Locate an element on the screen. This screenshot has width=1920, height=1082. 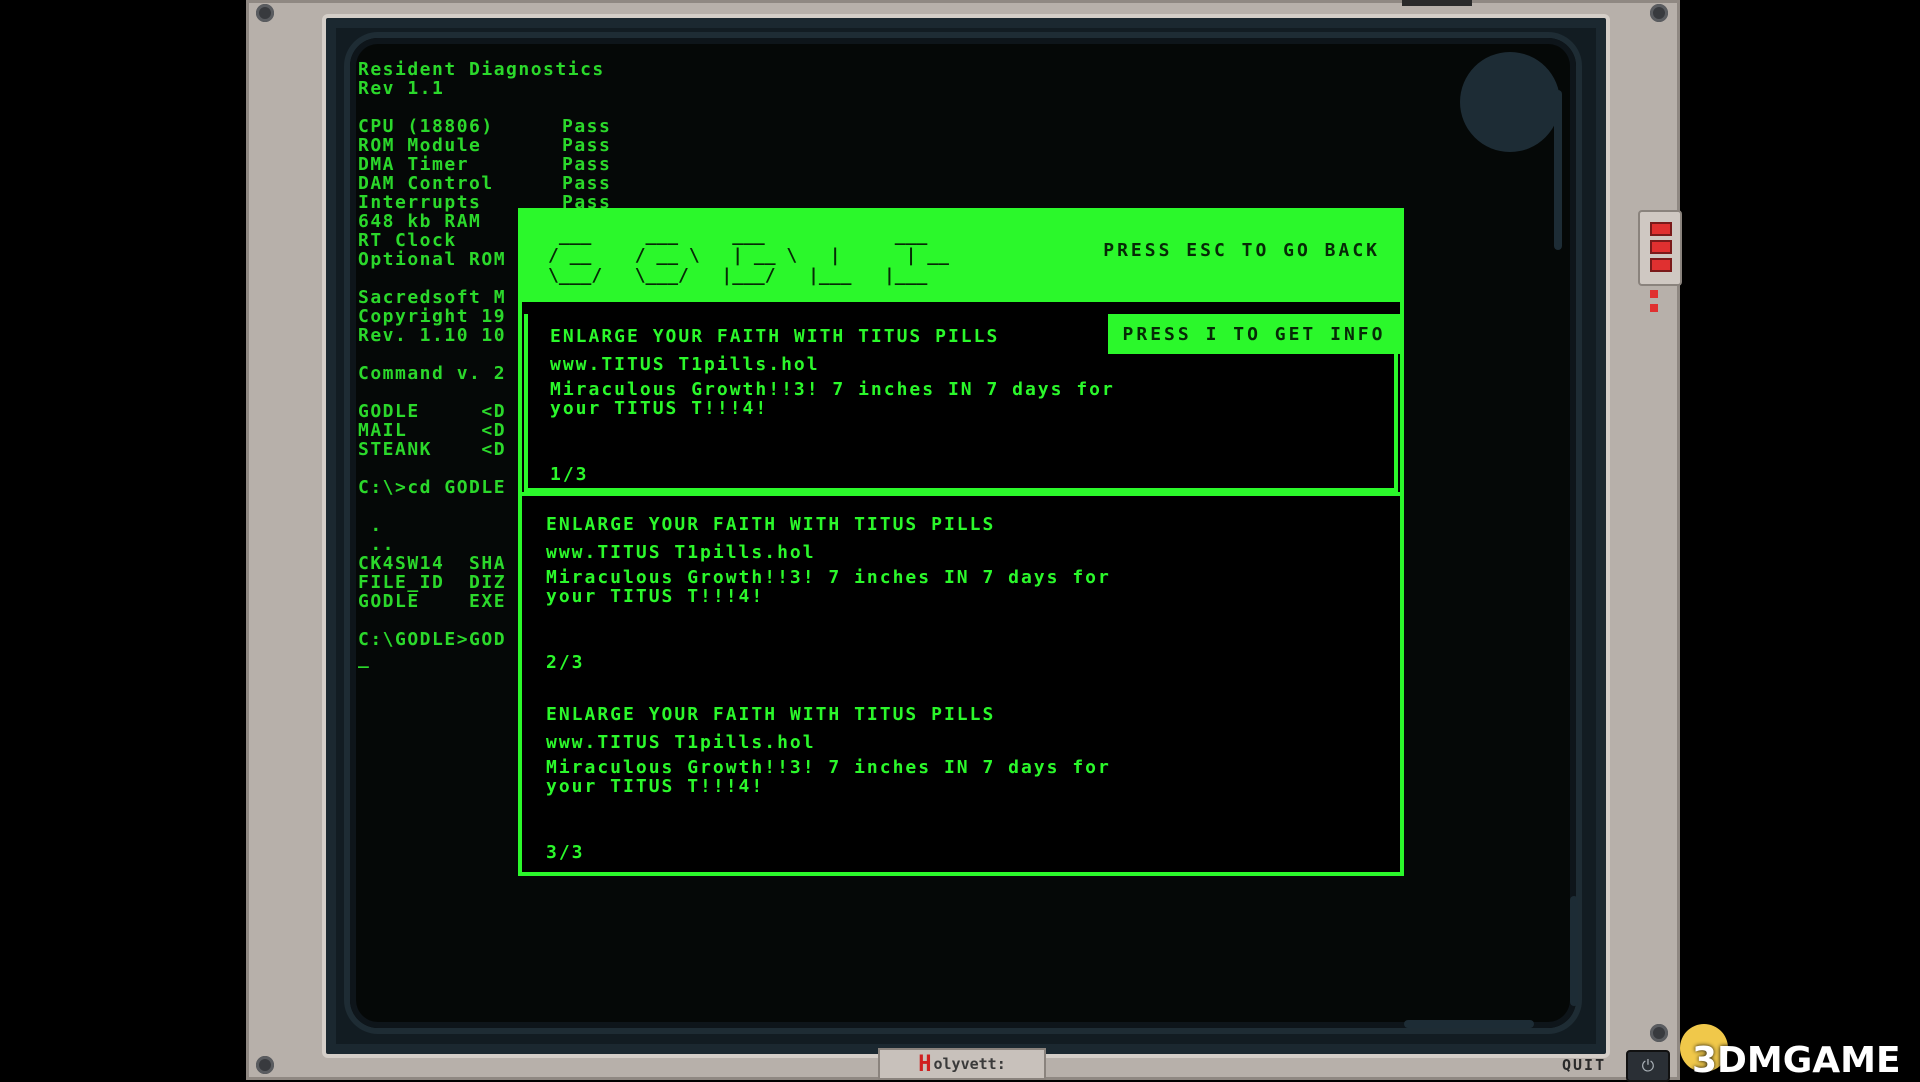
status-led-panel is located at coordinates (1660, 248).